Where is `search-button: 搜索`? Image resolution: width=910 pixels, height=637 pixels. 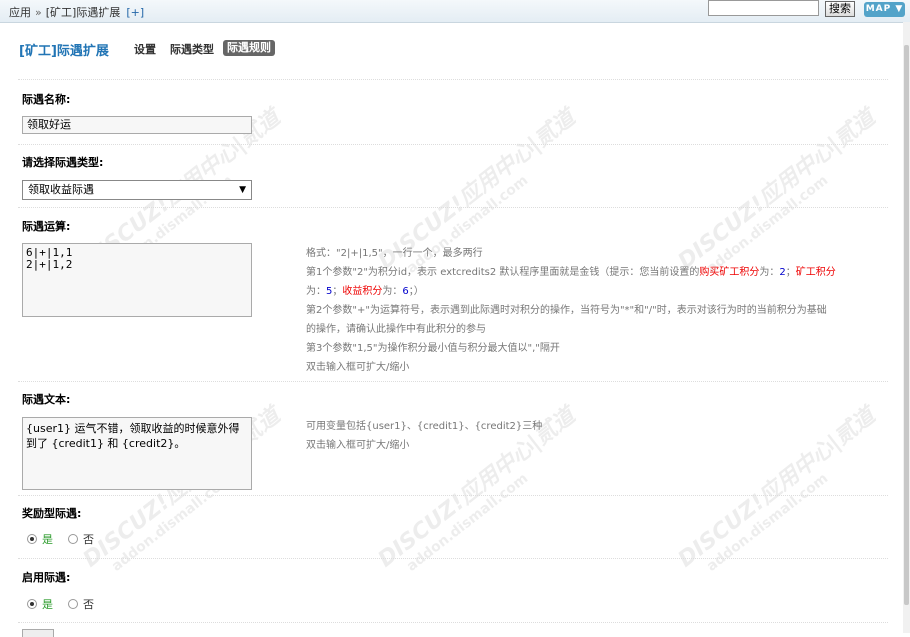
search-button: 搜索 is located at coordinates (840, 9).